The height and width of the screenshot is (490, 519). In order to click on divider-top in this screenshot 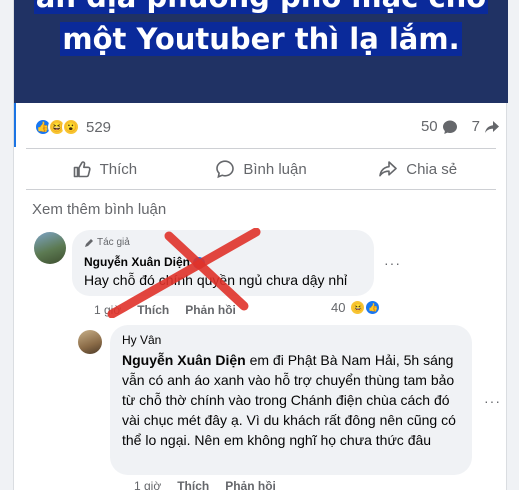, I will do `click(261, 148)`.